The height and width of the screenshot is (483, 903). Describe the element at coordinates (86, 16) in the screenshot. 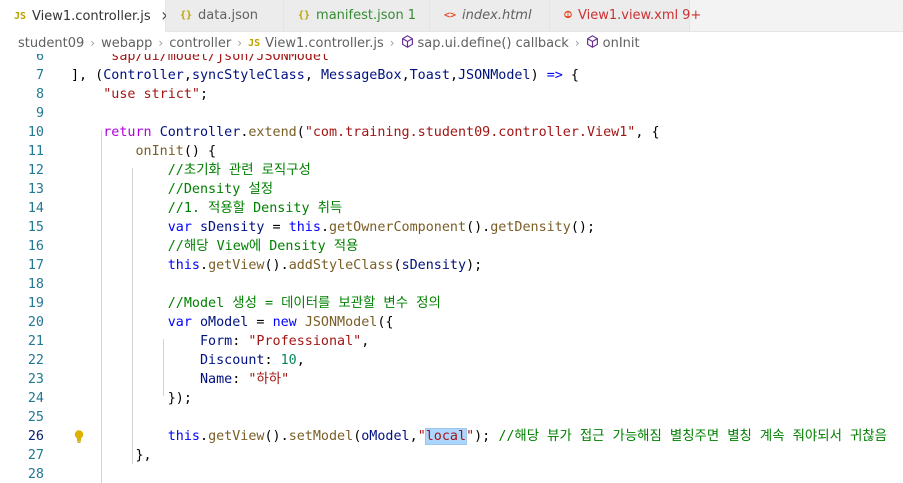

I see `tab-view1-controller: JS View1.controller.js ×` at that location.